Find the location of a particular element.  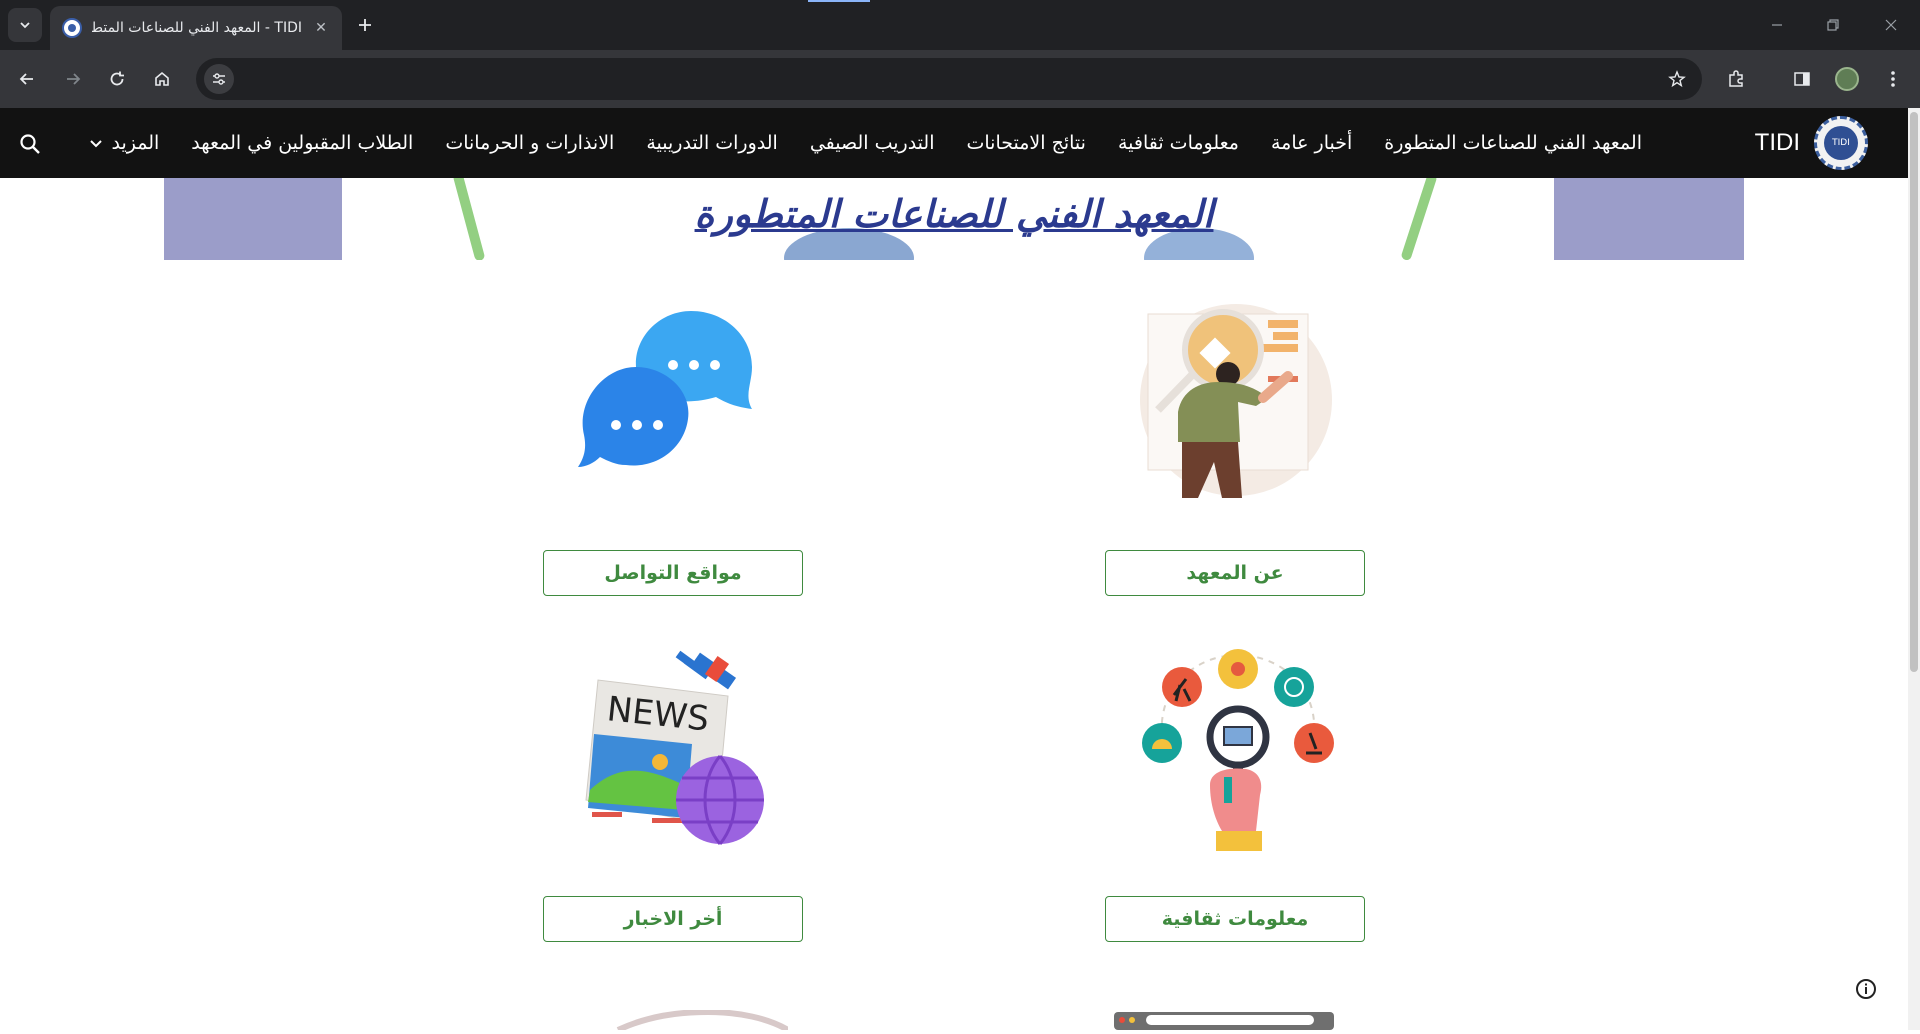

forward-button is located at coordinates (73, 79).